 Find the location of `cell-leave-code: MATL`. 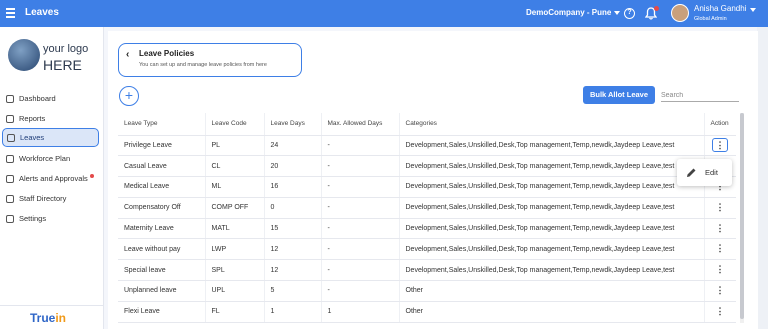

cell-leave-code: MATL is located at coordinates (235, 229).